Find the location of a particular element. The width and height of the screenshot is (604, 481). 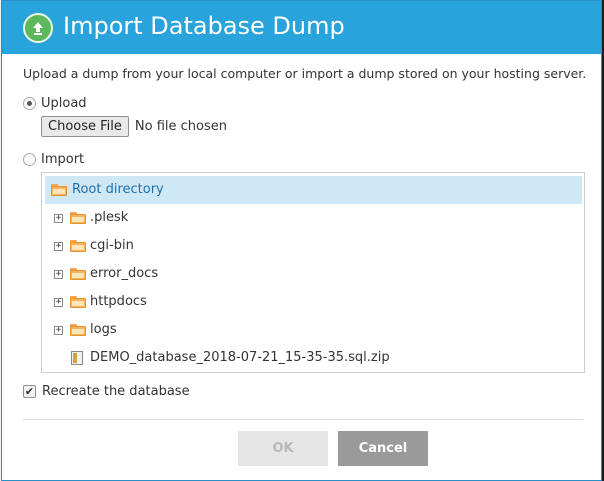

upload-radio-row: Upload is located at coordinates (55, 103).